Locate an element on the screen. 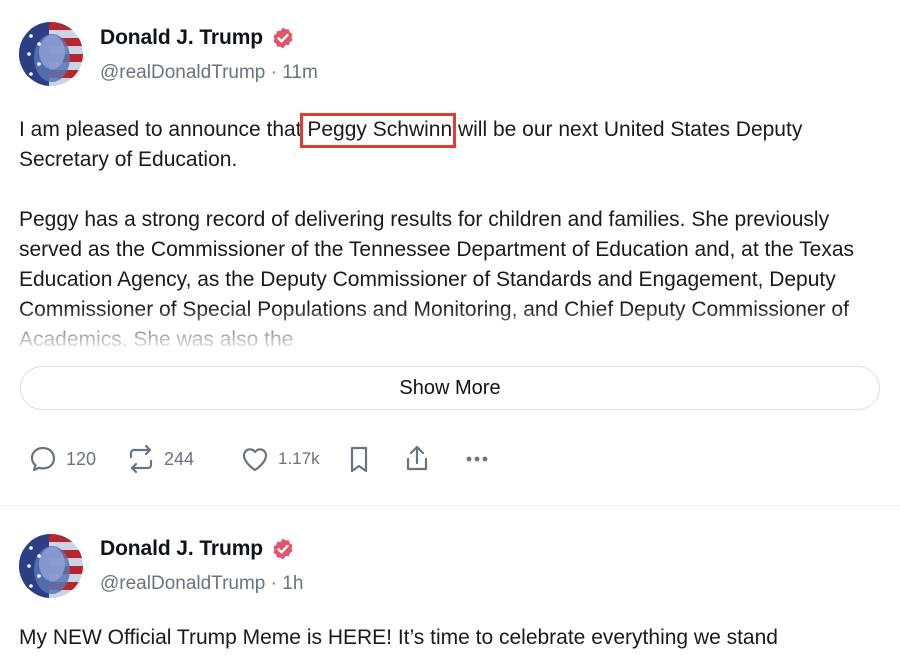  share-button is located at coordinates (432, 459).